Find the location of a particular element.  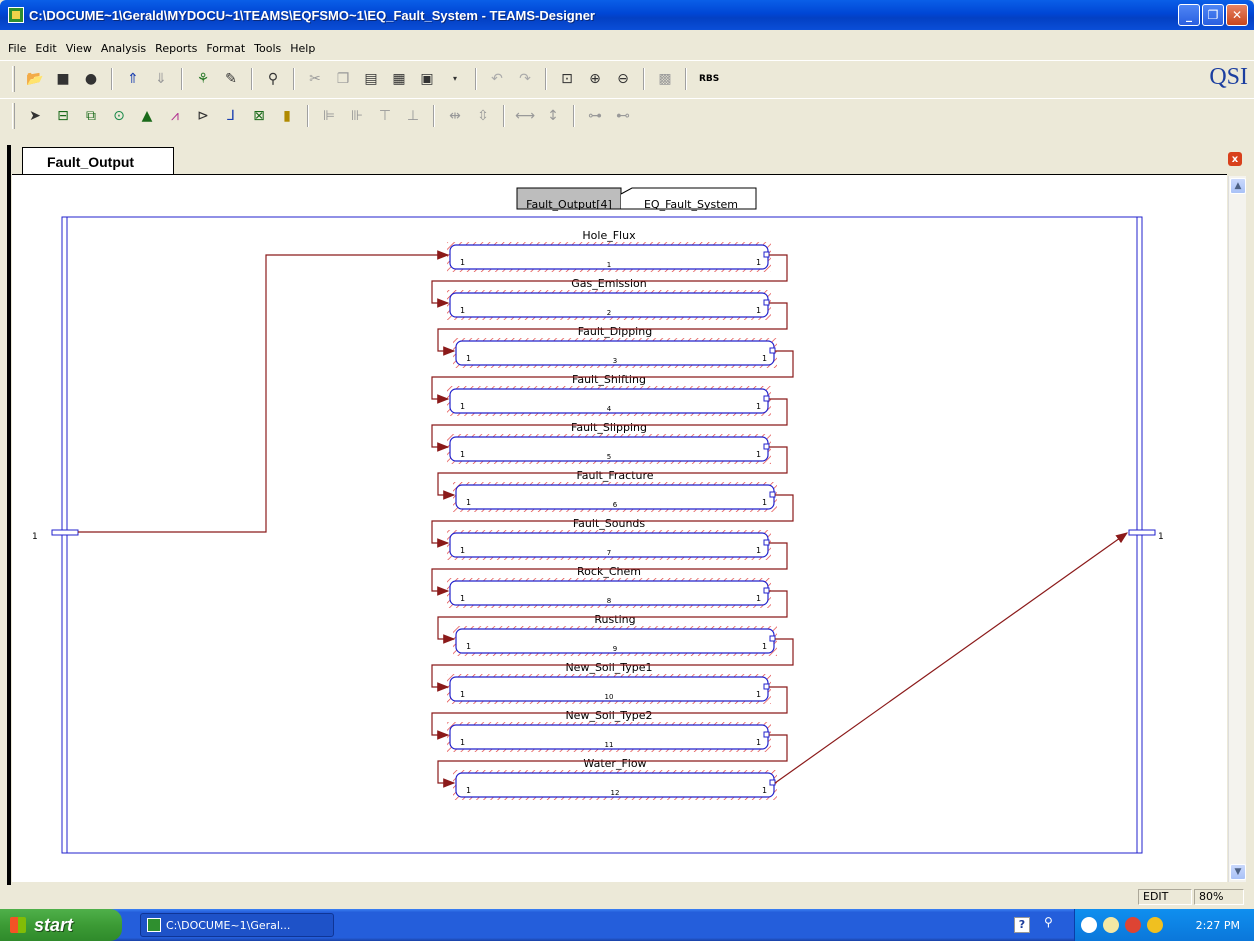

undo-icon: ↶ is located at coordinates (497, 79).